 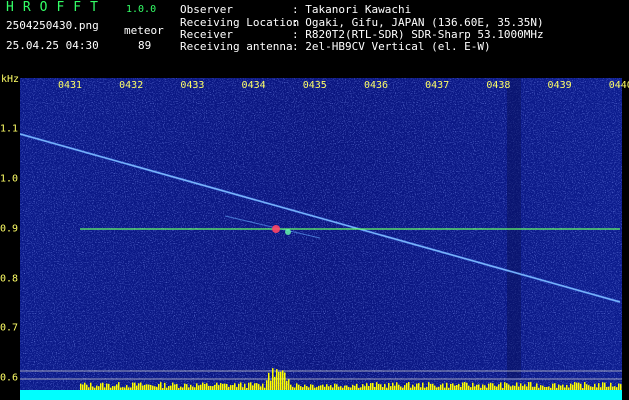 What do you see at coordinates (145, 45) in the screenshot?
I see `meteor-count: 89` at bounding box center [145, 45].